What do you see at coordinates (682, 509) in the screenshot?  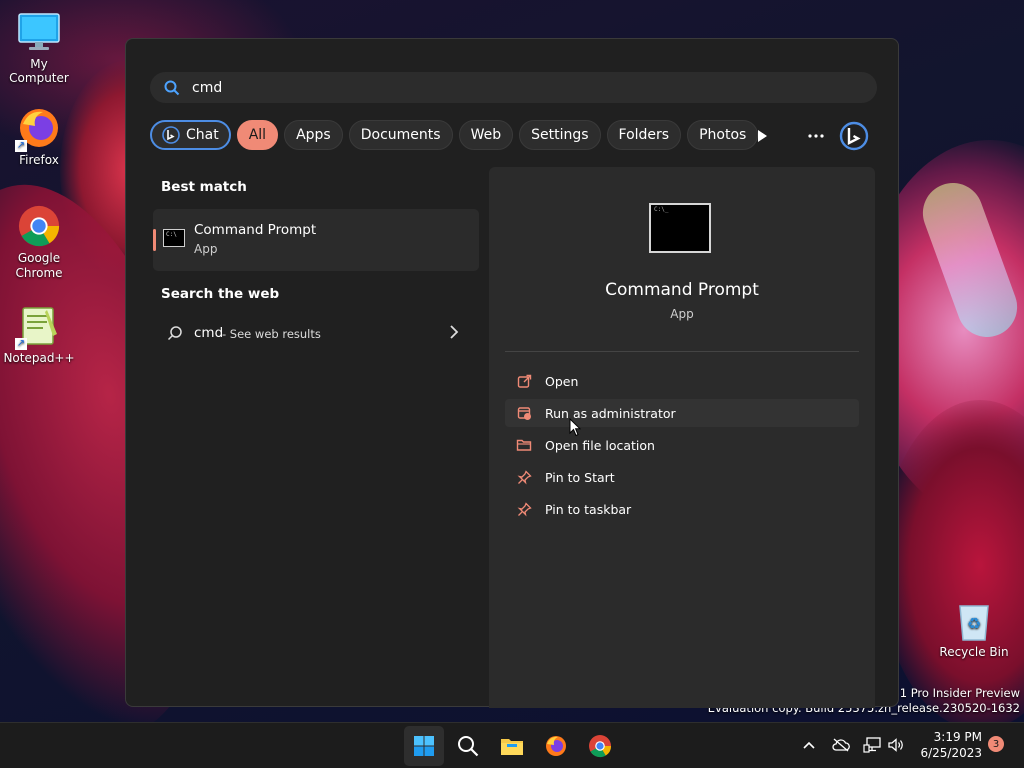 I see `action-pin-to-taskbar: Pin to taskbar` at bounding box center [682, 509].